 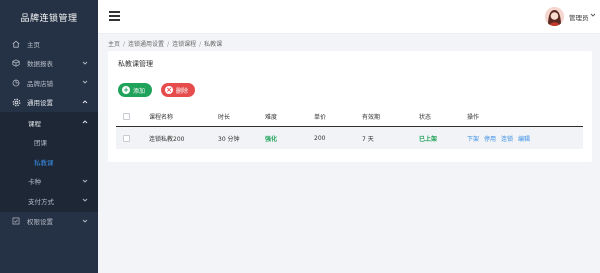 I want to click on add-button: + 添加, so click(x=135, y=90).